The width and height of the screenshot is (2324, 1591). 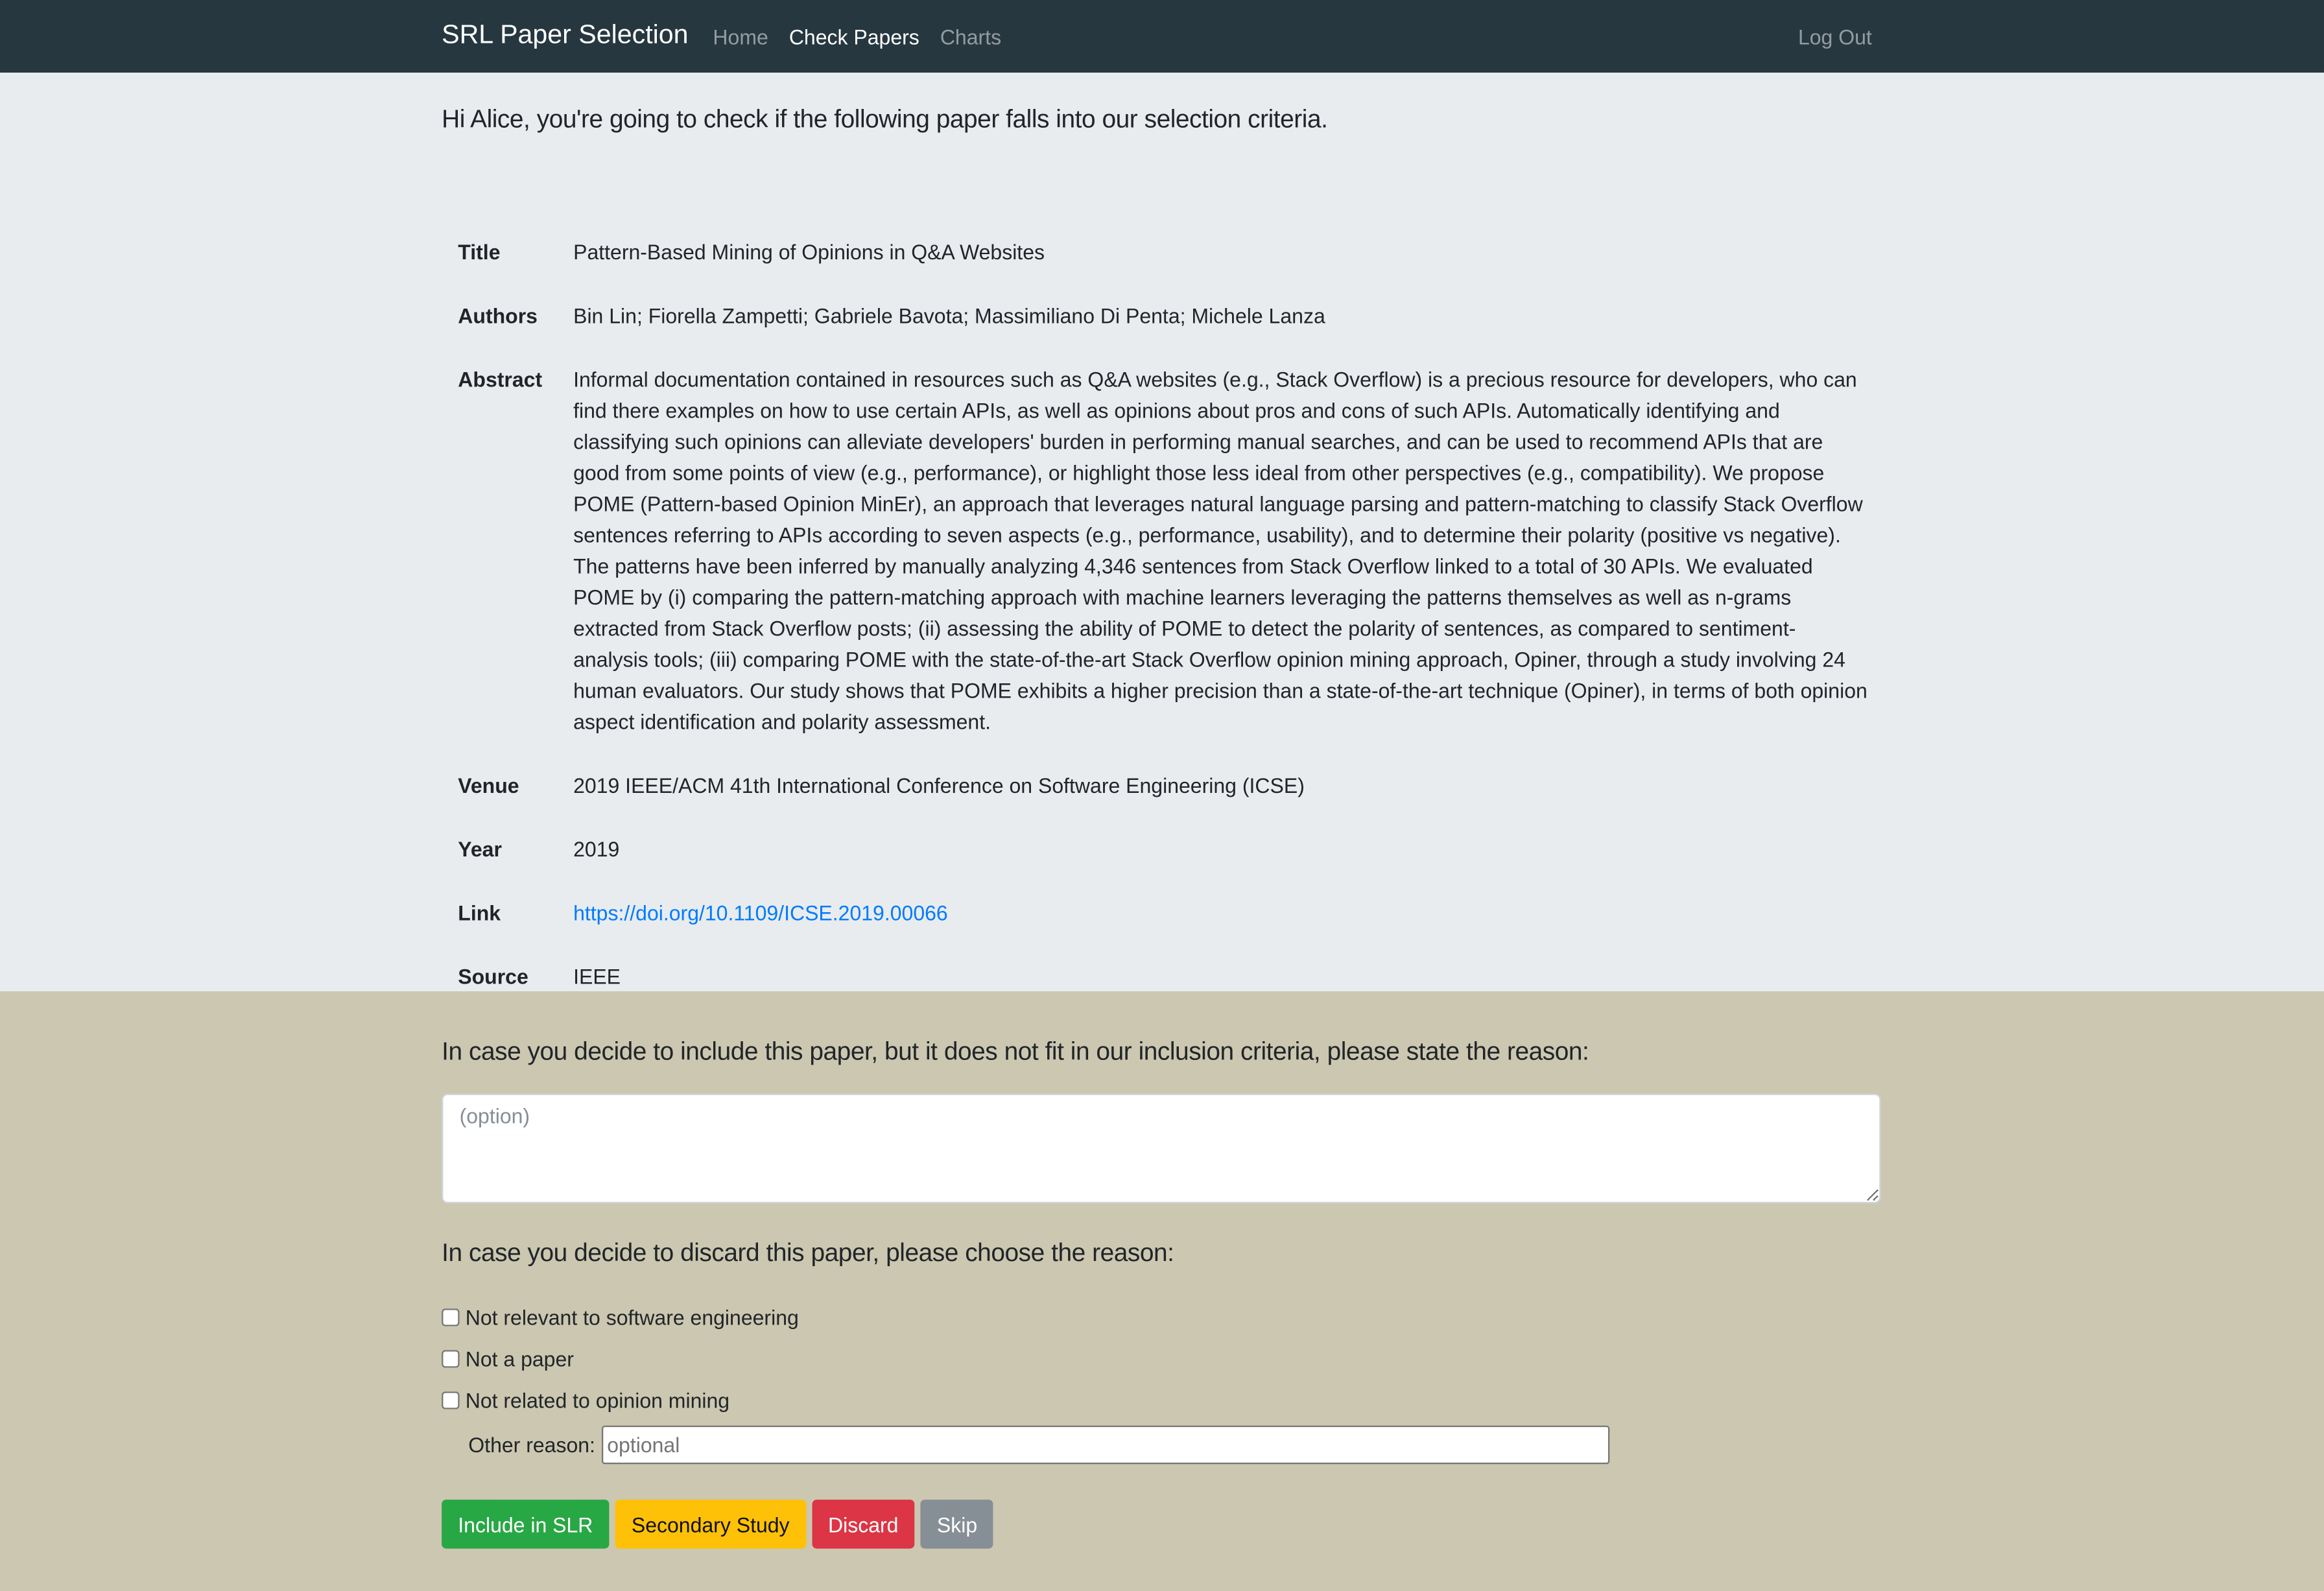 What do you see at coordinates (598, 1401) in the screenshot?
I see `checkbox-label: Not related to opinion mining` at bounding box center [598, 1401].